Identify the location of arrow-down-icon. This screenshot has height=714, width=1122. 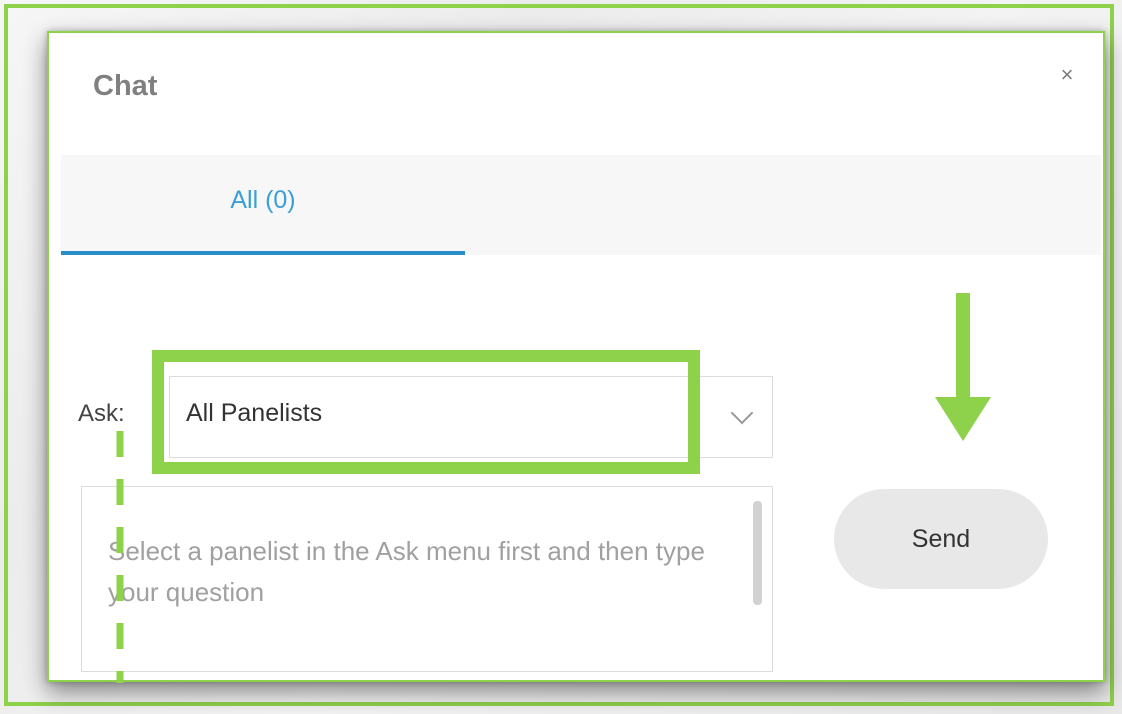
(963, 367).